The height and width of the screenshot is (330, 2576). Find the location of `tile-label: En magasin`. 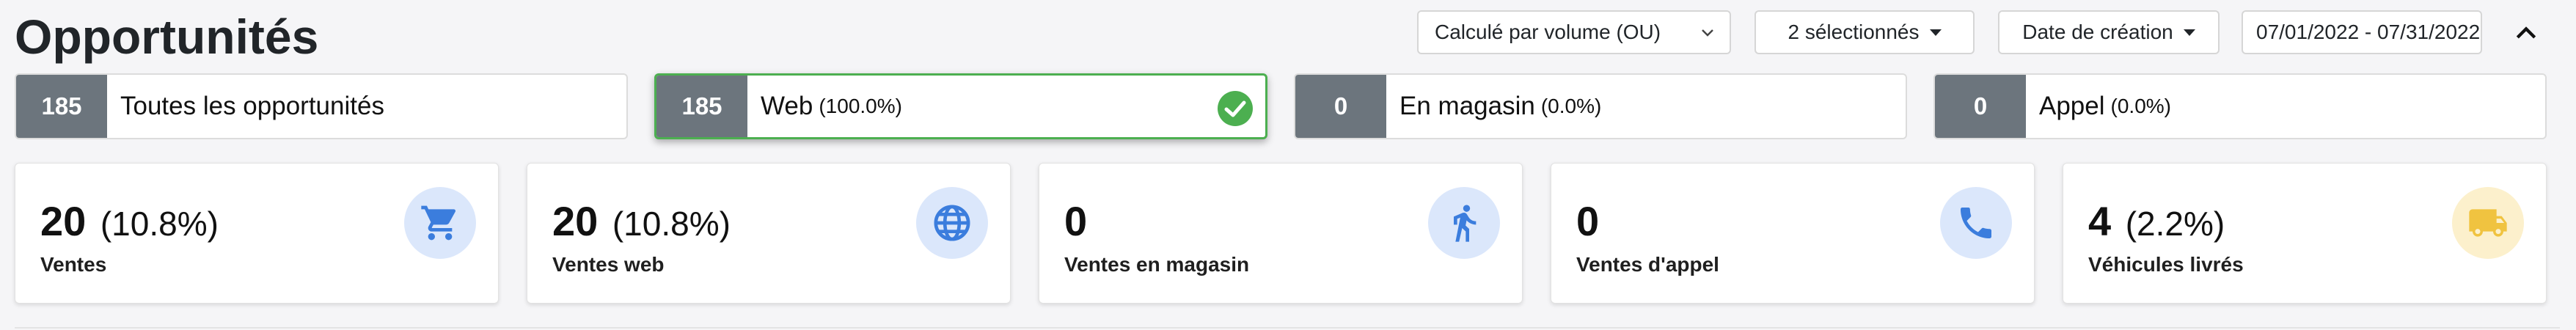

tile-label: En magasin is located at coordinates (1467, 106).